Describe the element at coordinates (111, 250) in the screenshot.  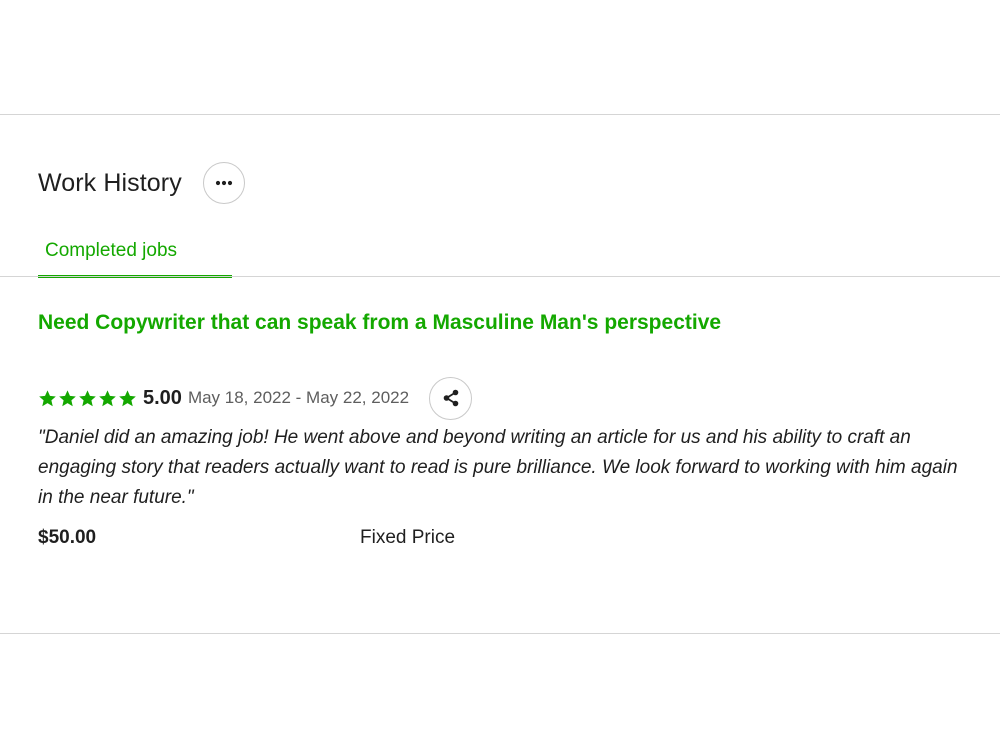
I see `tab-label: Completed jobs` at that location.